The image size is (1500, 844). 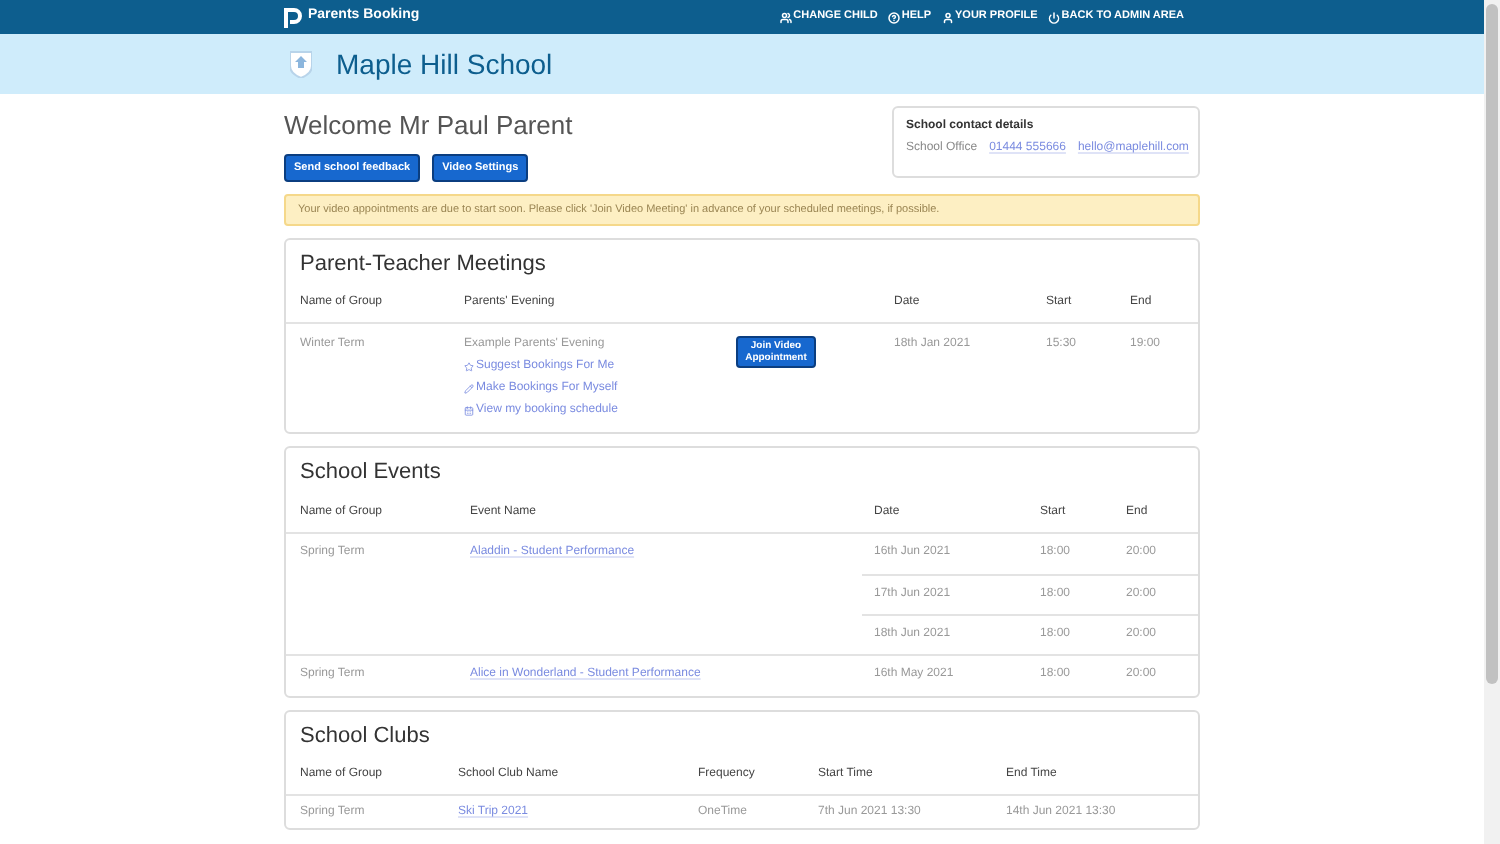 I want to click on logo-icon, so click(x=293, y=17).